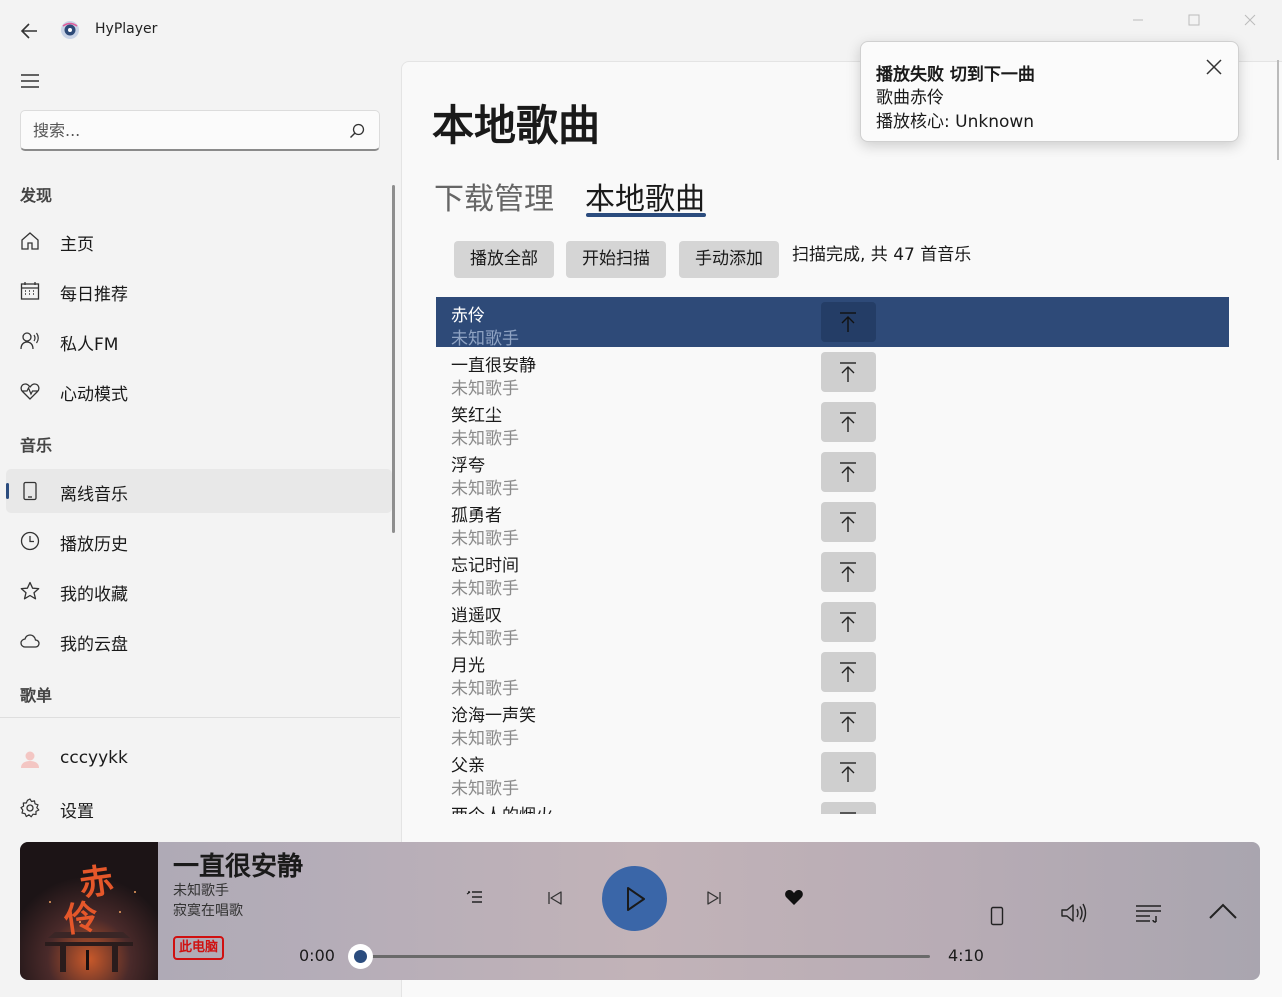  I want to click on song-row: 两个人的烟火, so click(832, 805).